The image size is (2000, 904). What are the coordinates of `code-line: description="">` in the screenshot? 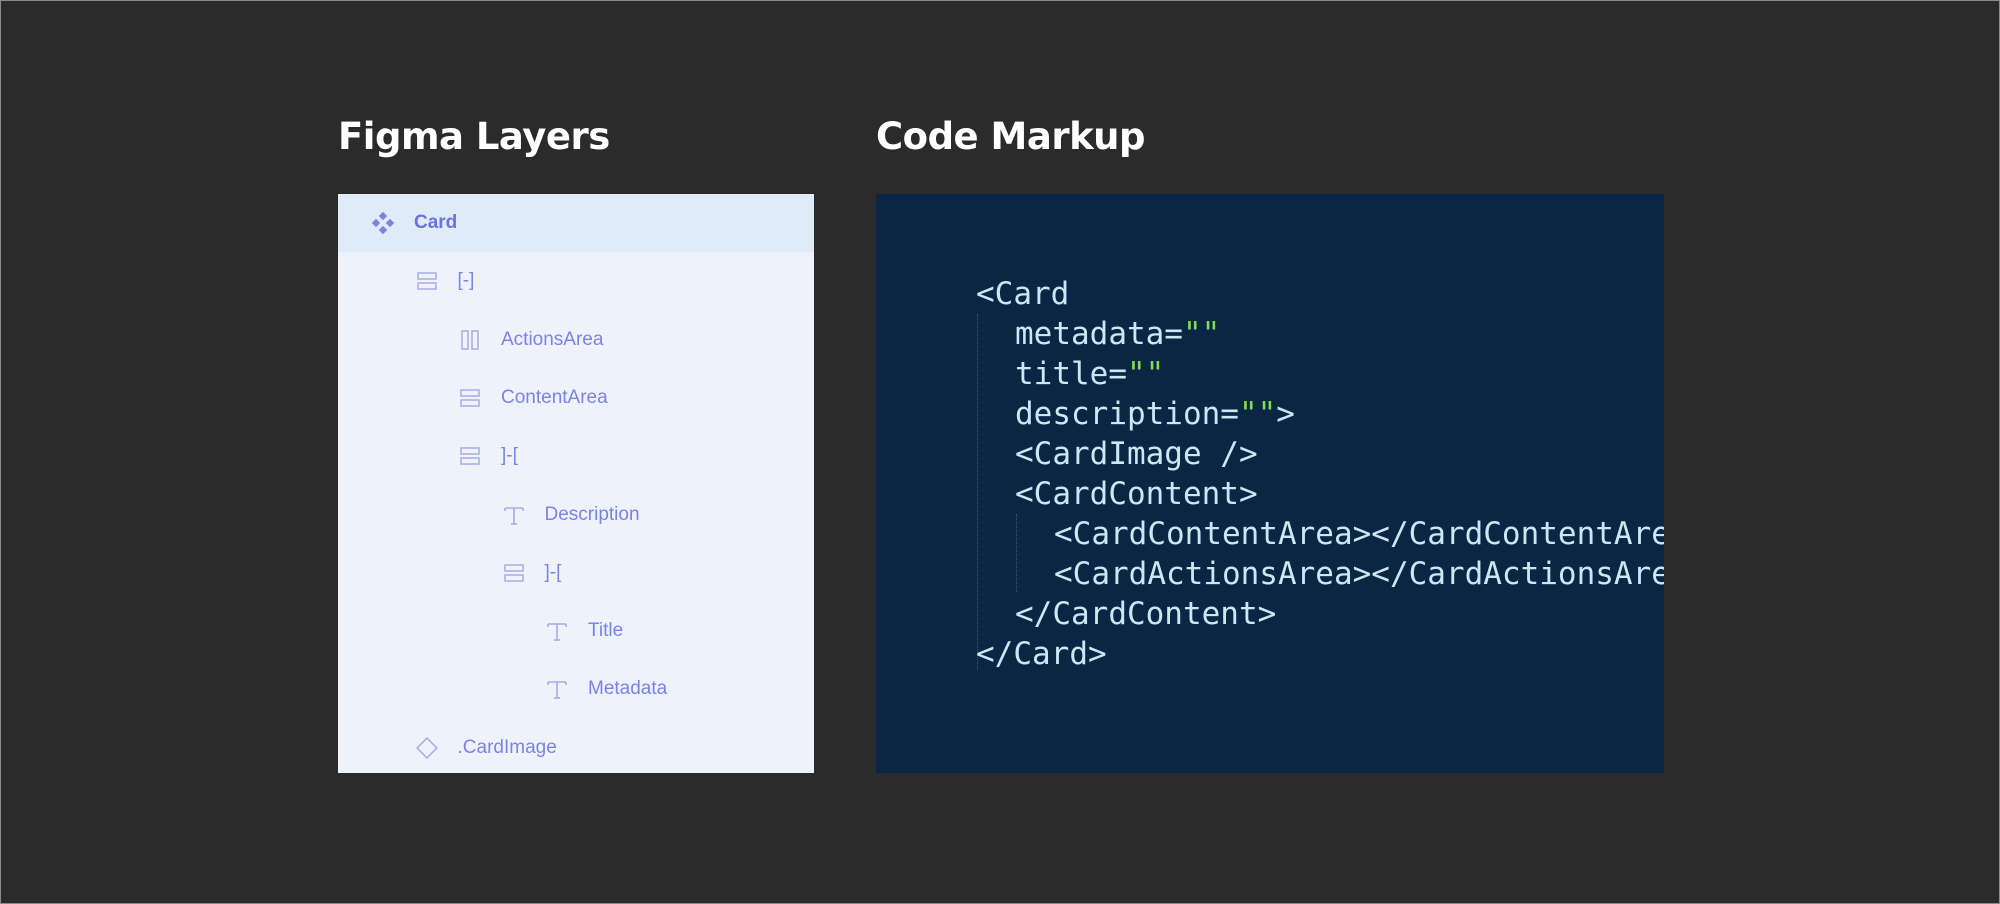 It's located at (1320, 414).